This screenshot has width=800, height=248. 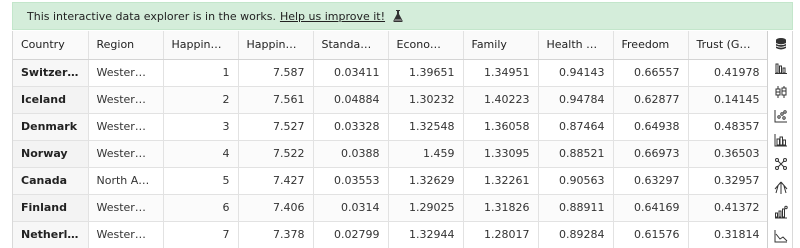 What do you see at coordinates (51, 127) in the screenshot?
I see `country-cell: Denmark` at bounding box center [51, 127].